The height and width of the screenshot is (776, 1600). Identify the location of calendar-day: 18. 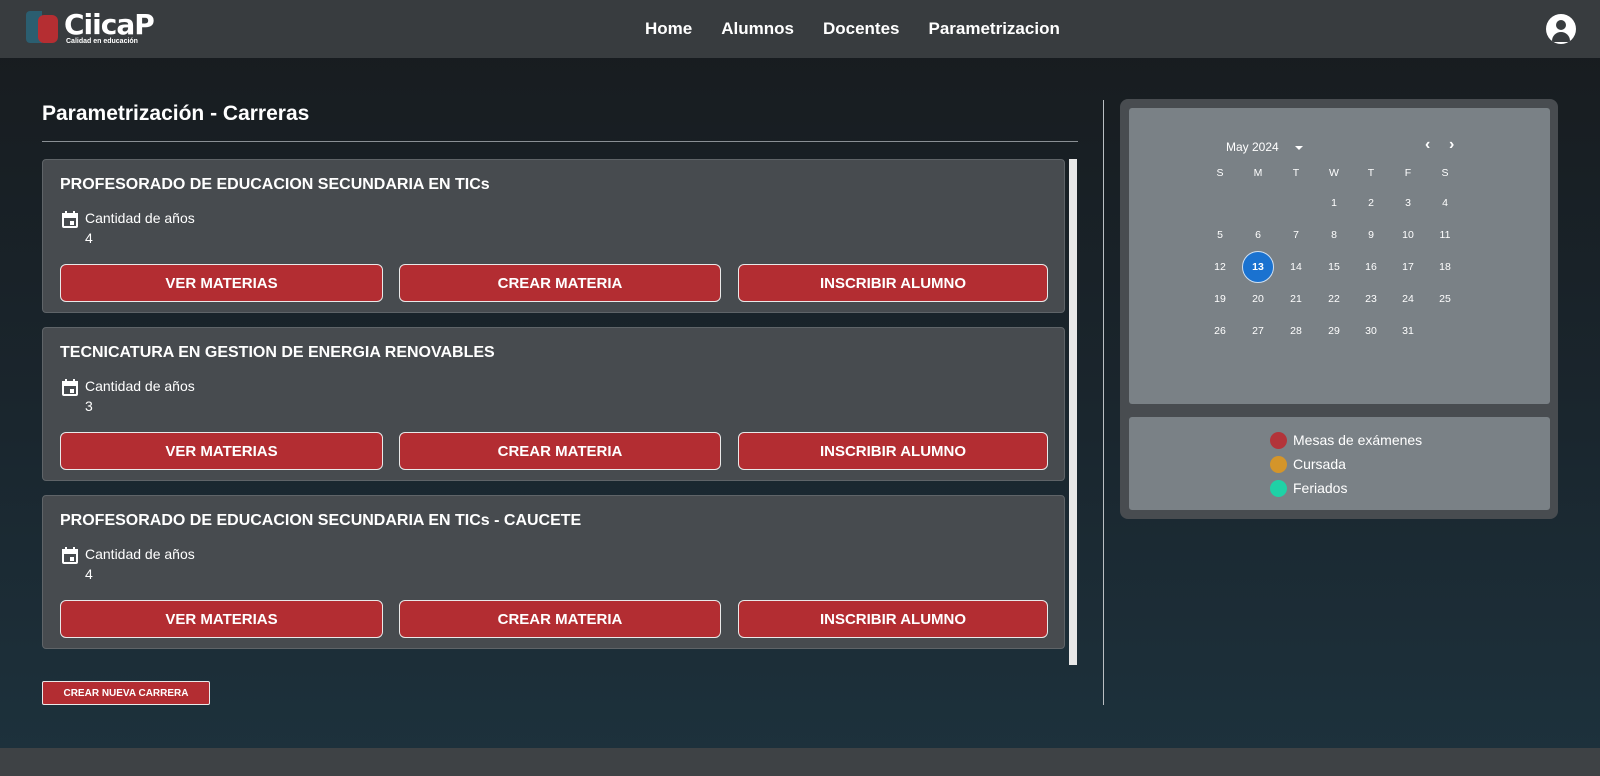
(1445, 267).